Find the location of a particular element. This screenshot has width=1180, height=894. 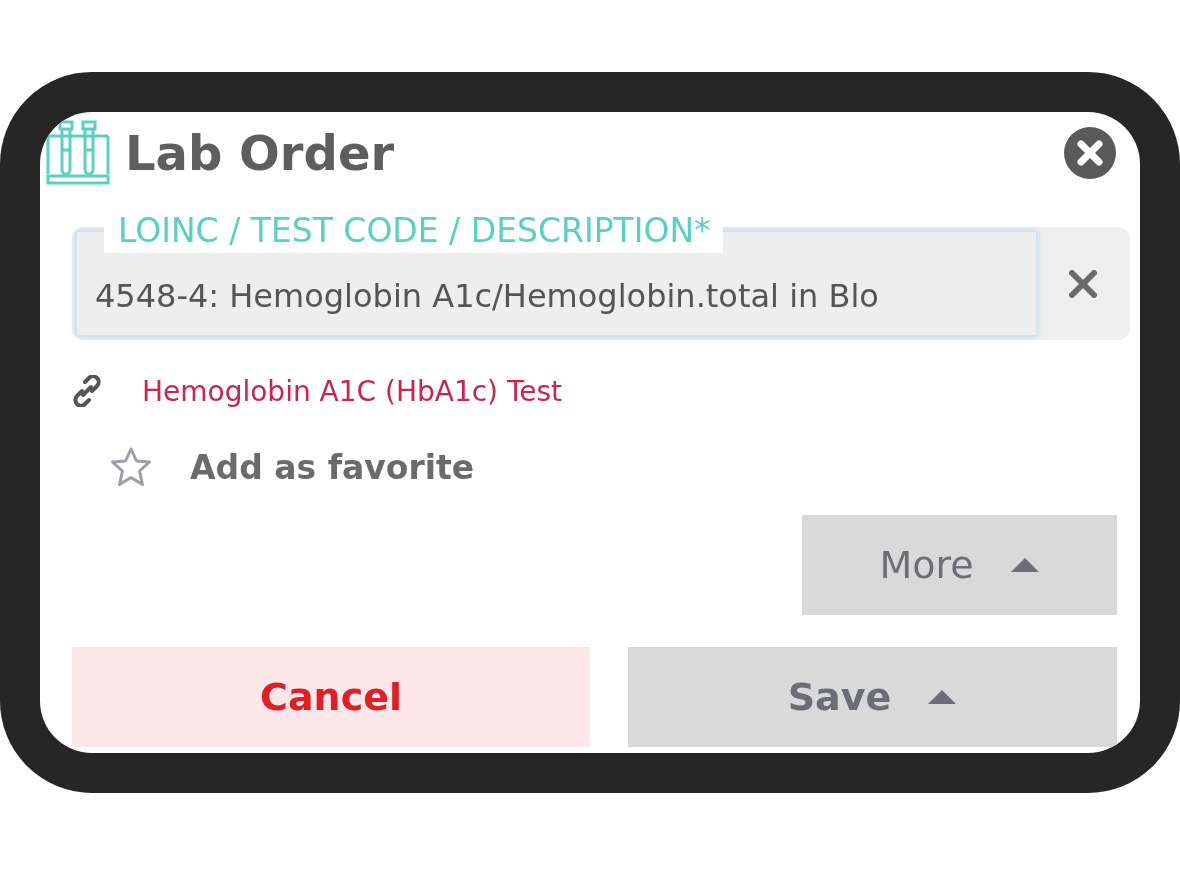

more-button: More is located at coordinates (959, 565).